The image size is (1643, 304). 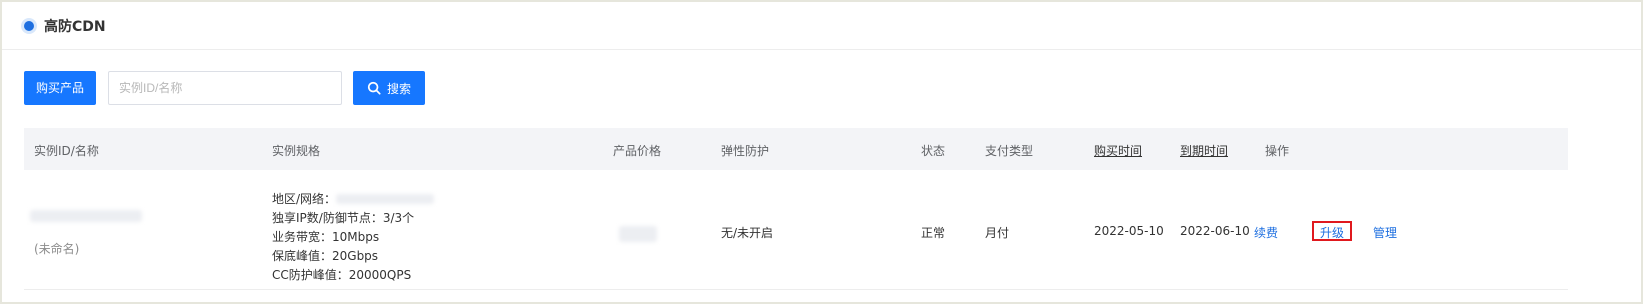 What do you see at coordinates (1215, 231) in the screenshot?
I see `expire-time: 2022-06-10` at bounding box center [1215, 231].